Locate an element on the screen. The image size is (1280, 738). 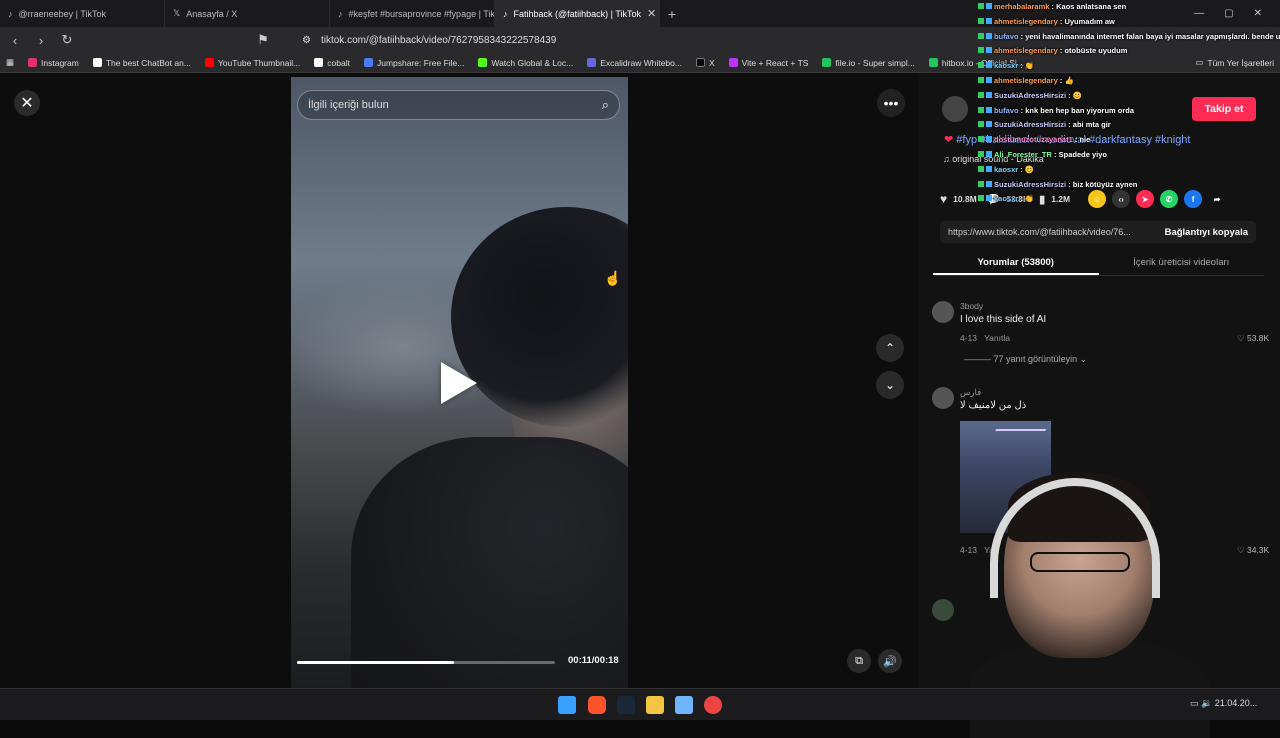
tab-3: ♪ #keşfet #bursaprovince #fypage | Tik is located at coordinates (412, 13).